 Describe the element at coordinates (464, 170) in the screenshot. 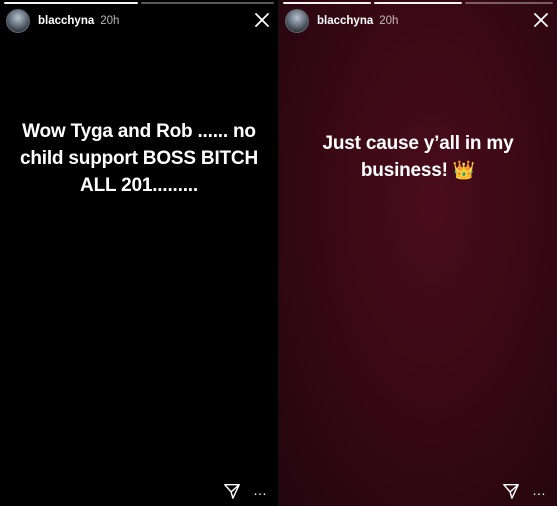

I see `crown-emoji: 👑` at that location.